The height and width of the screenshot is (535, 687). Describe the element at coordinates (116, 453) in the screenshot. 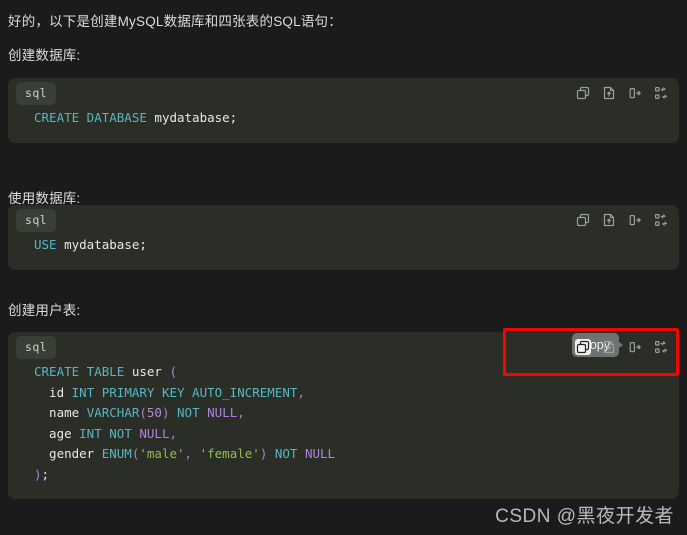

I see `code-token: ENUM` at that location.